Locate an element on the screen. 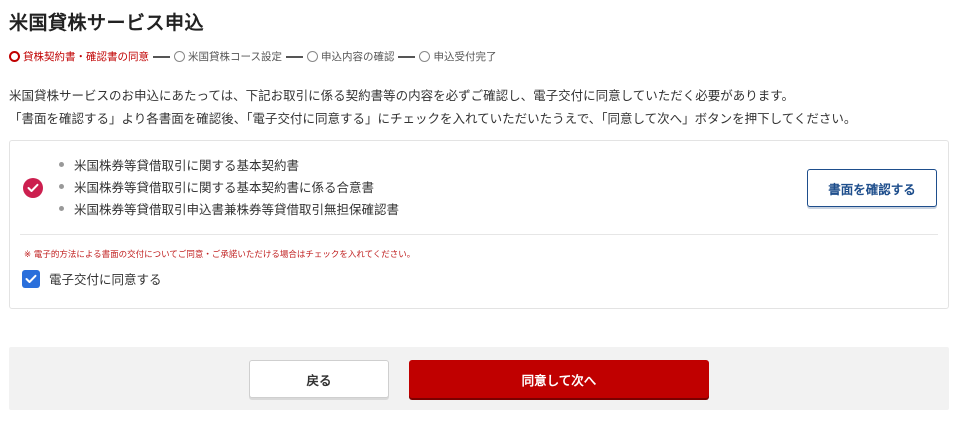  confirmed-check-icon is located at coordinates (33, 188).